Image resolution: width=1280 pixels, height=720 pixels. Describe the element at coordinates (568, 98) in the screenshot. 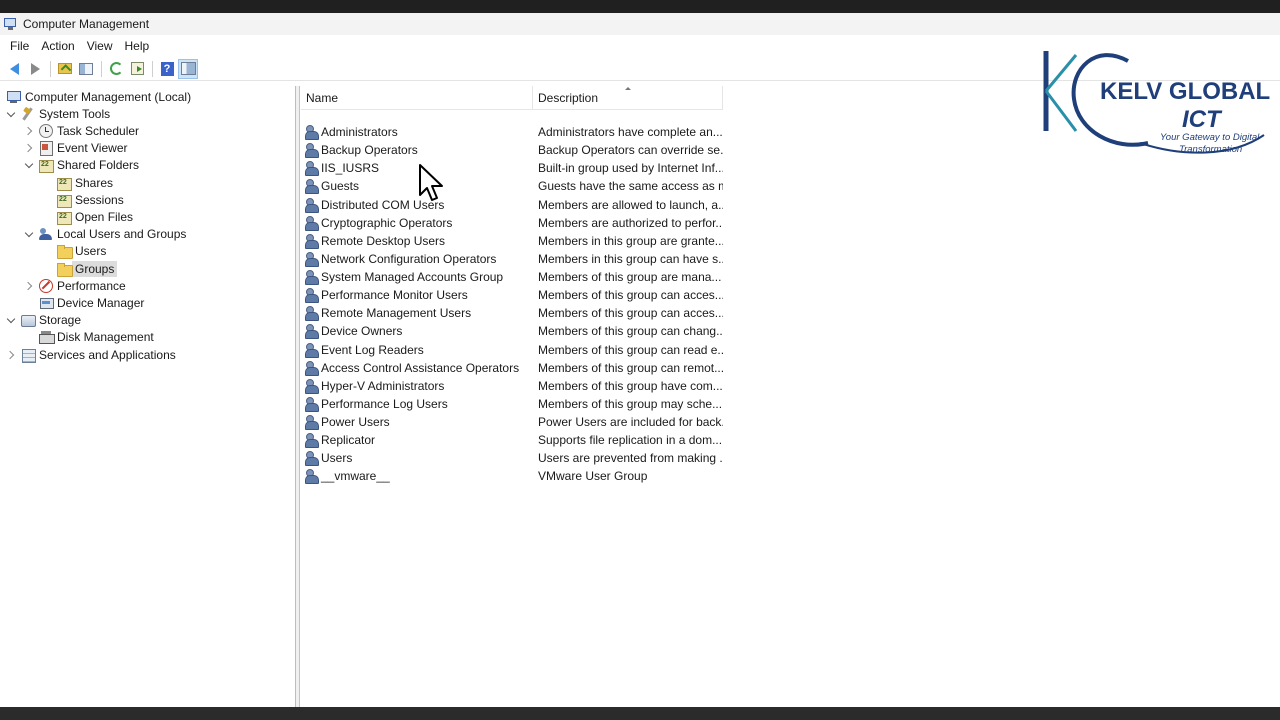

I see `column-header-description: Description` at that location.